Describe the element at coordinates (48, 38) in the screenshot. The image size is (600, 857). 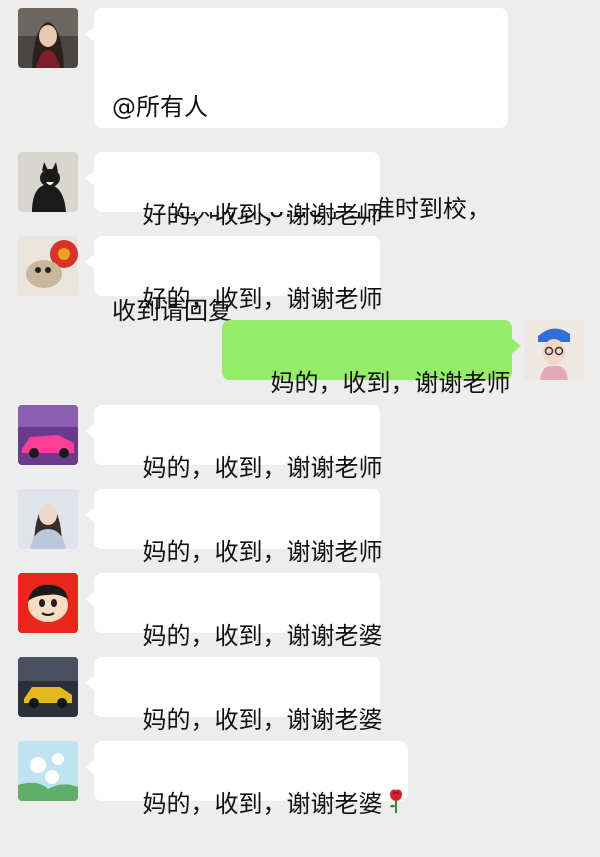
I see `girl-portrait-avatar-icon` at that location.